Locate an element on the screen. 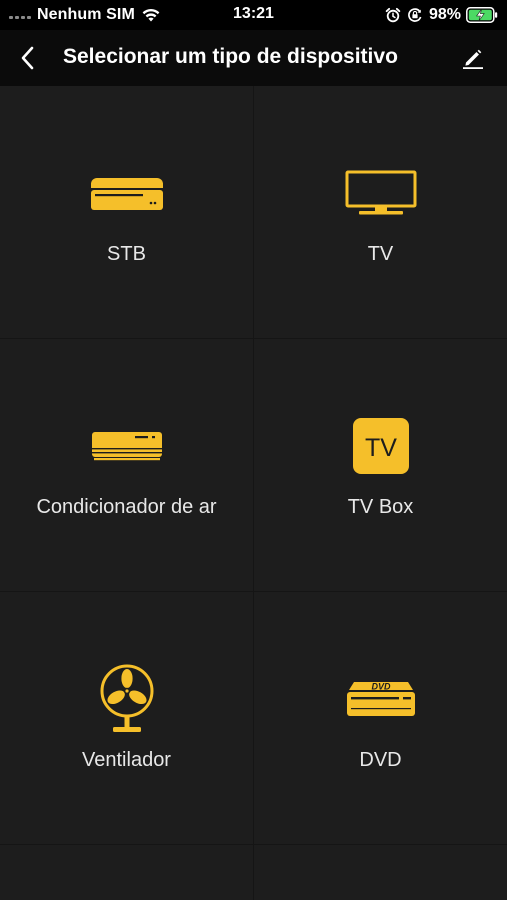  device-label-air-conditioner: Condicionador de ar is located at coordinates (126, 507).